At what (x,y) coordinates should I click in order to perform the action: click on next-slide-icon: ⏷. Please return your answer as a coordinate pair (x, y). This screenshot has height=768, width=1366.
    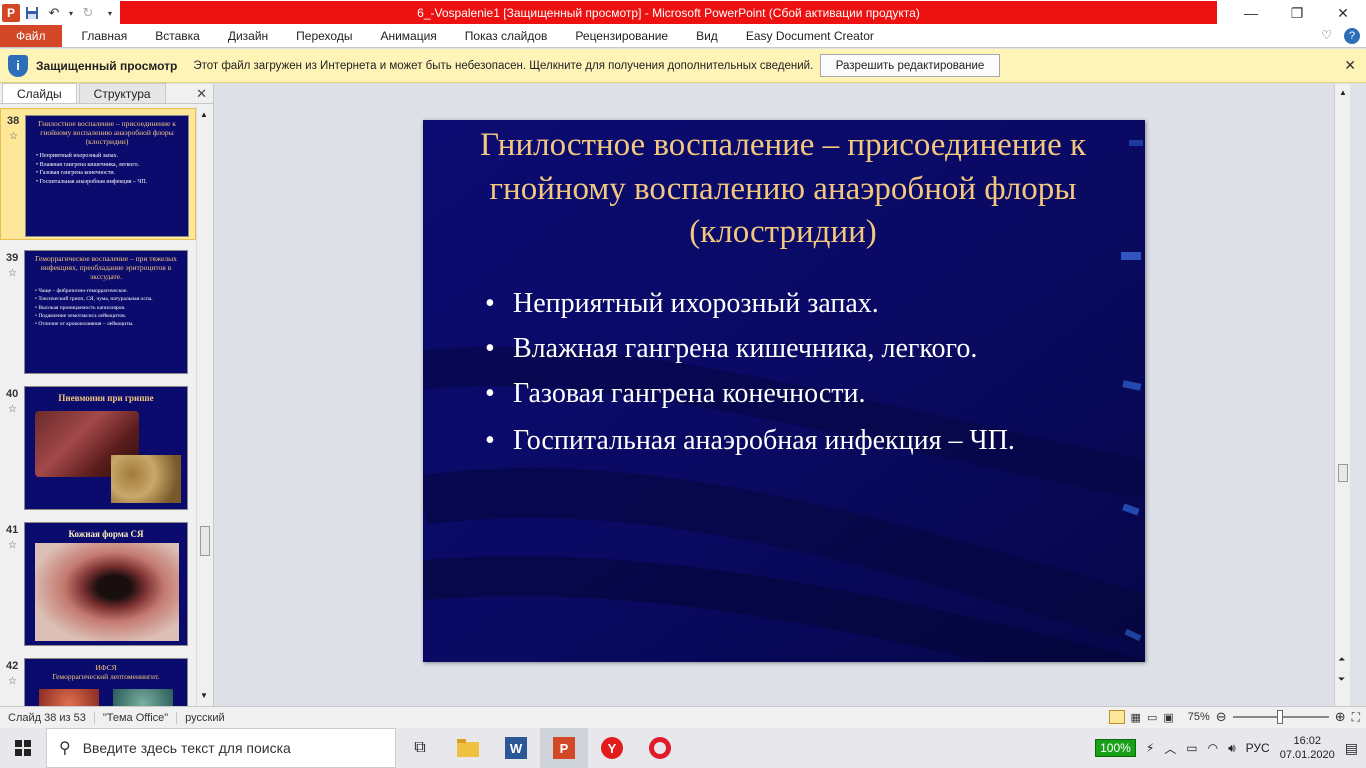
    Looking at the image, I should click on (1341, 679).